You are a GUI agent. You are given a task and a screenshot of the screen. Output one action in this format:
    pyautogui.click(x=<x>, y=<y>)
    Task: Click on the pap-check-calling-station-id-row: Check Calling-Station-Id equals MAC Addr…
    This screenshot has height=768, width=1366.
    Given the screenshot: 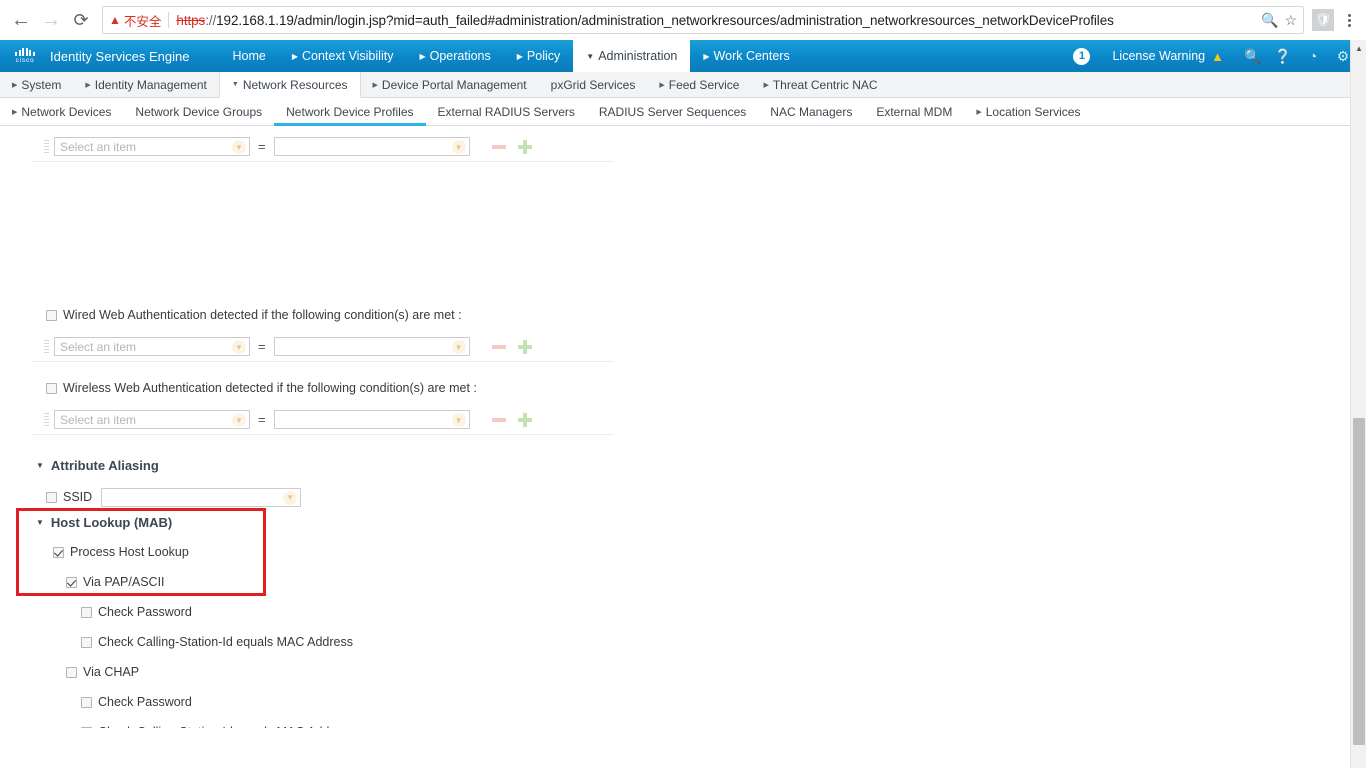 What is the action you would take?
    pyautogui.click(x=217, y=642)
    